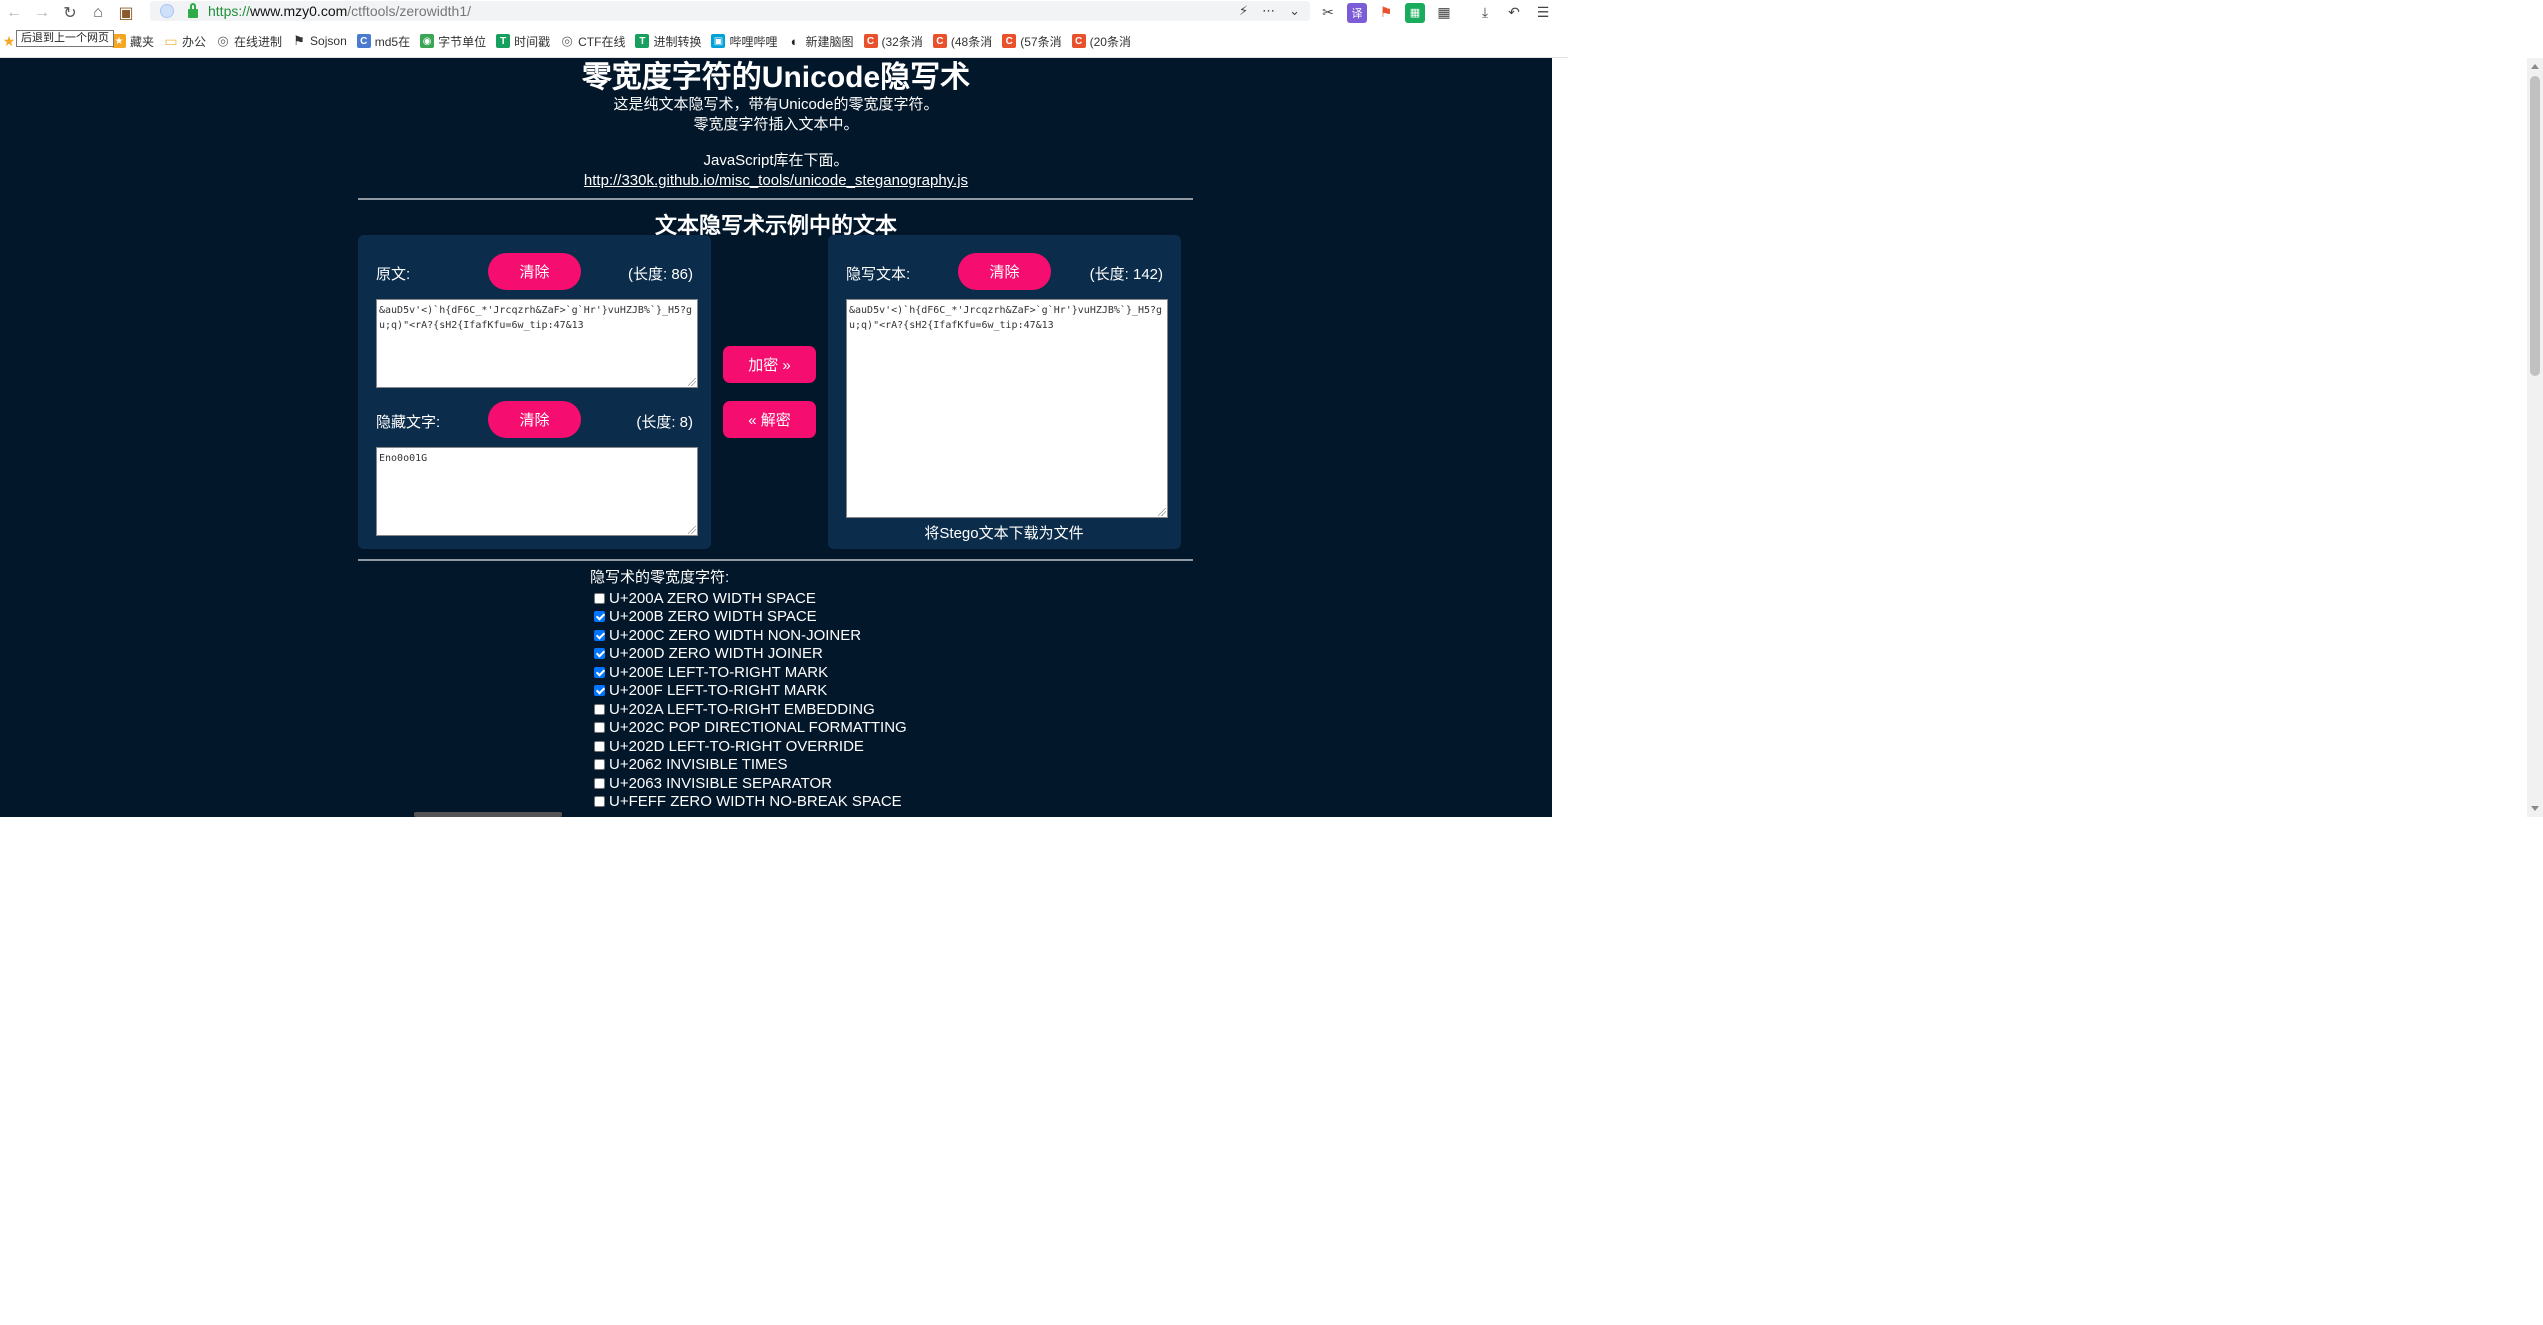 Image resolution: width=2543 pixels, height=1325 pixels. I want to click on scroll-thumb, so click(2535, 226).